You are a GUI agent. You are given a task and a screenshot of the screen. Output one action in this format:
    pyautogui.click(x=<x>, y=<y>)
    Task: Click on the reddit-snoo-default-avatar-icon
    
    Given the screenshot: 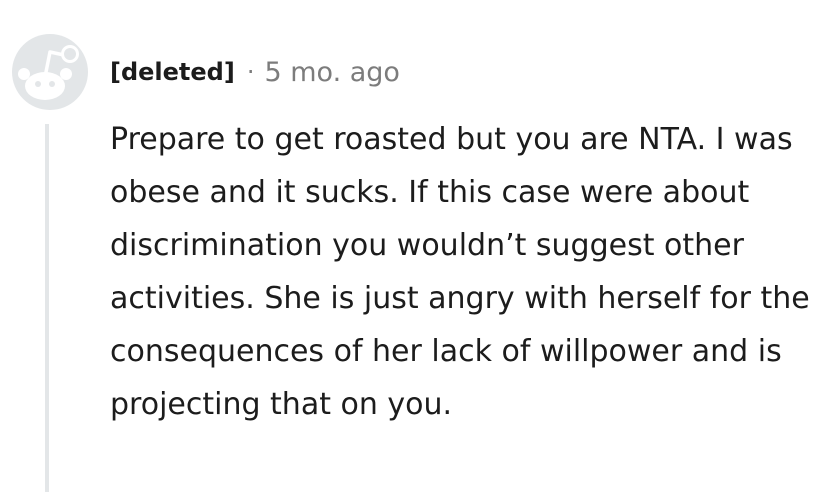 What is the action you would take?
    pyautogui.click(x=50, y=72)
    